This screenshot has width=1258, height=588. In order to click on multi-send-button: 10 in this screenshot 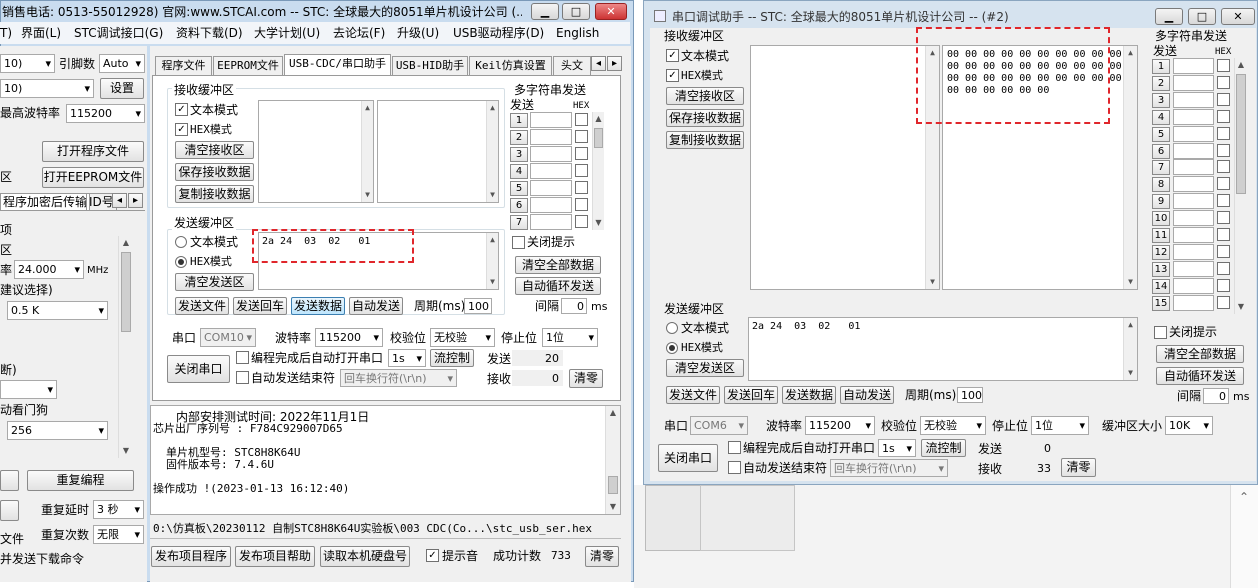, I will do `click(1161, 219)`.